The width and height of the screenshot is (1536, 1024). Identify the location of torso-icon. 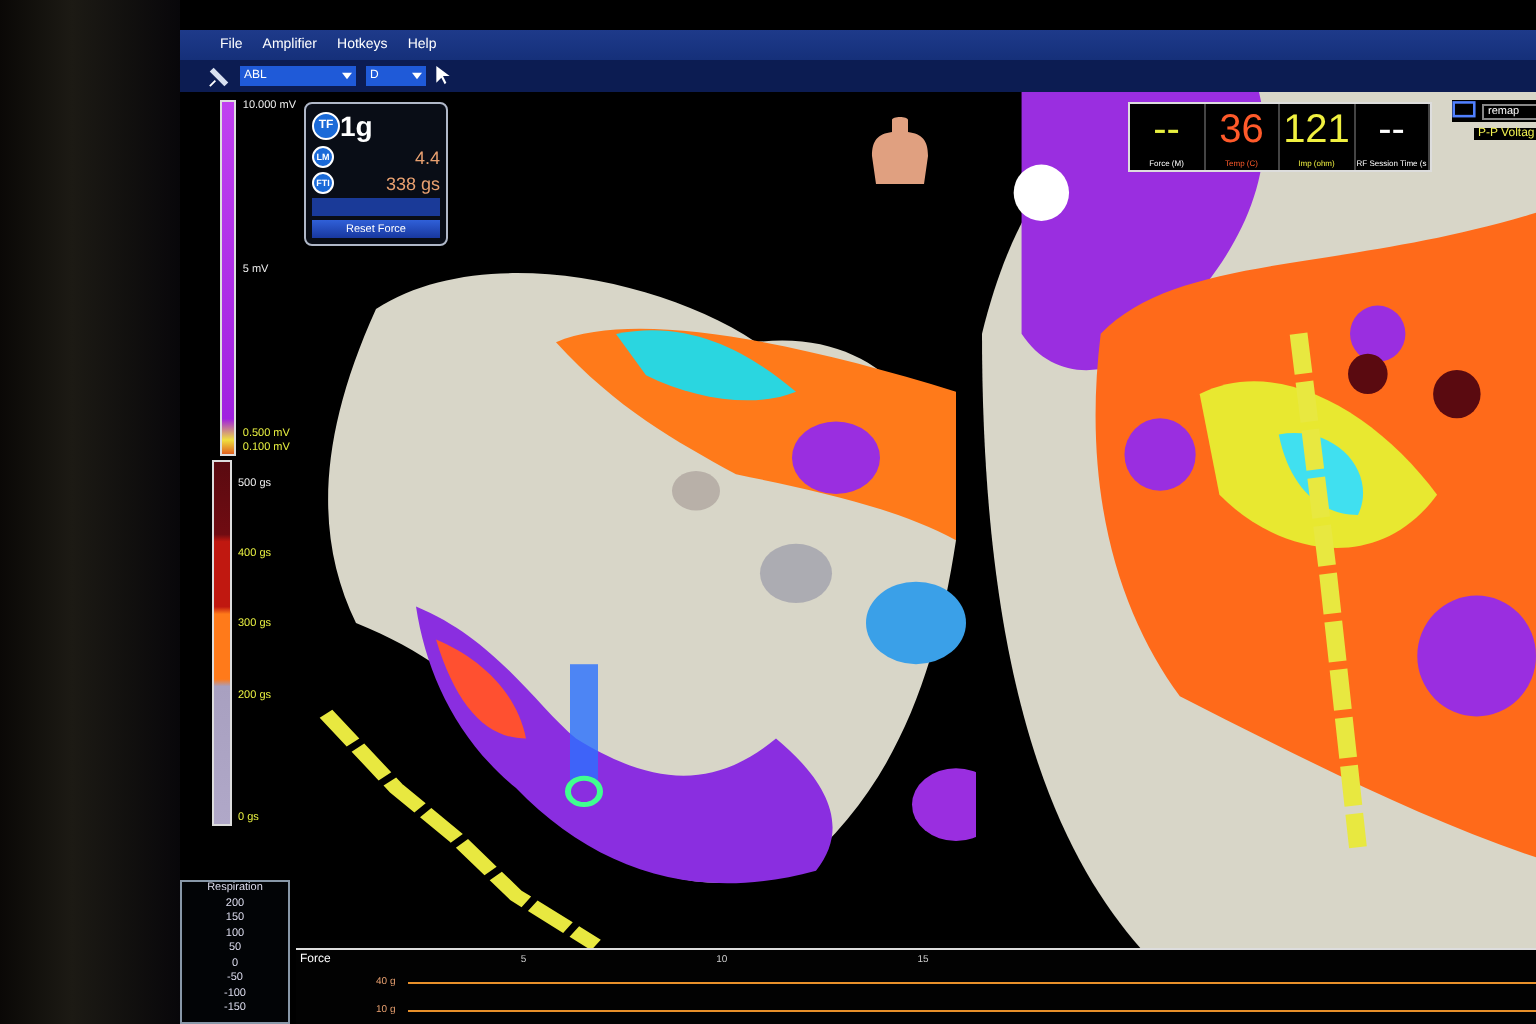
(900, 152).